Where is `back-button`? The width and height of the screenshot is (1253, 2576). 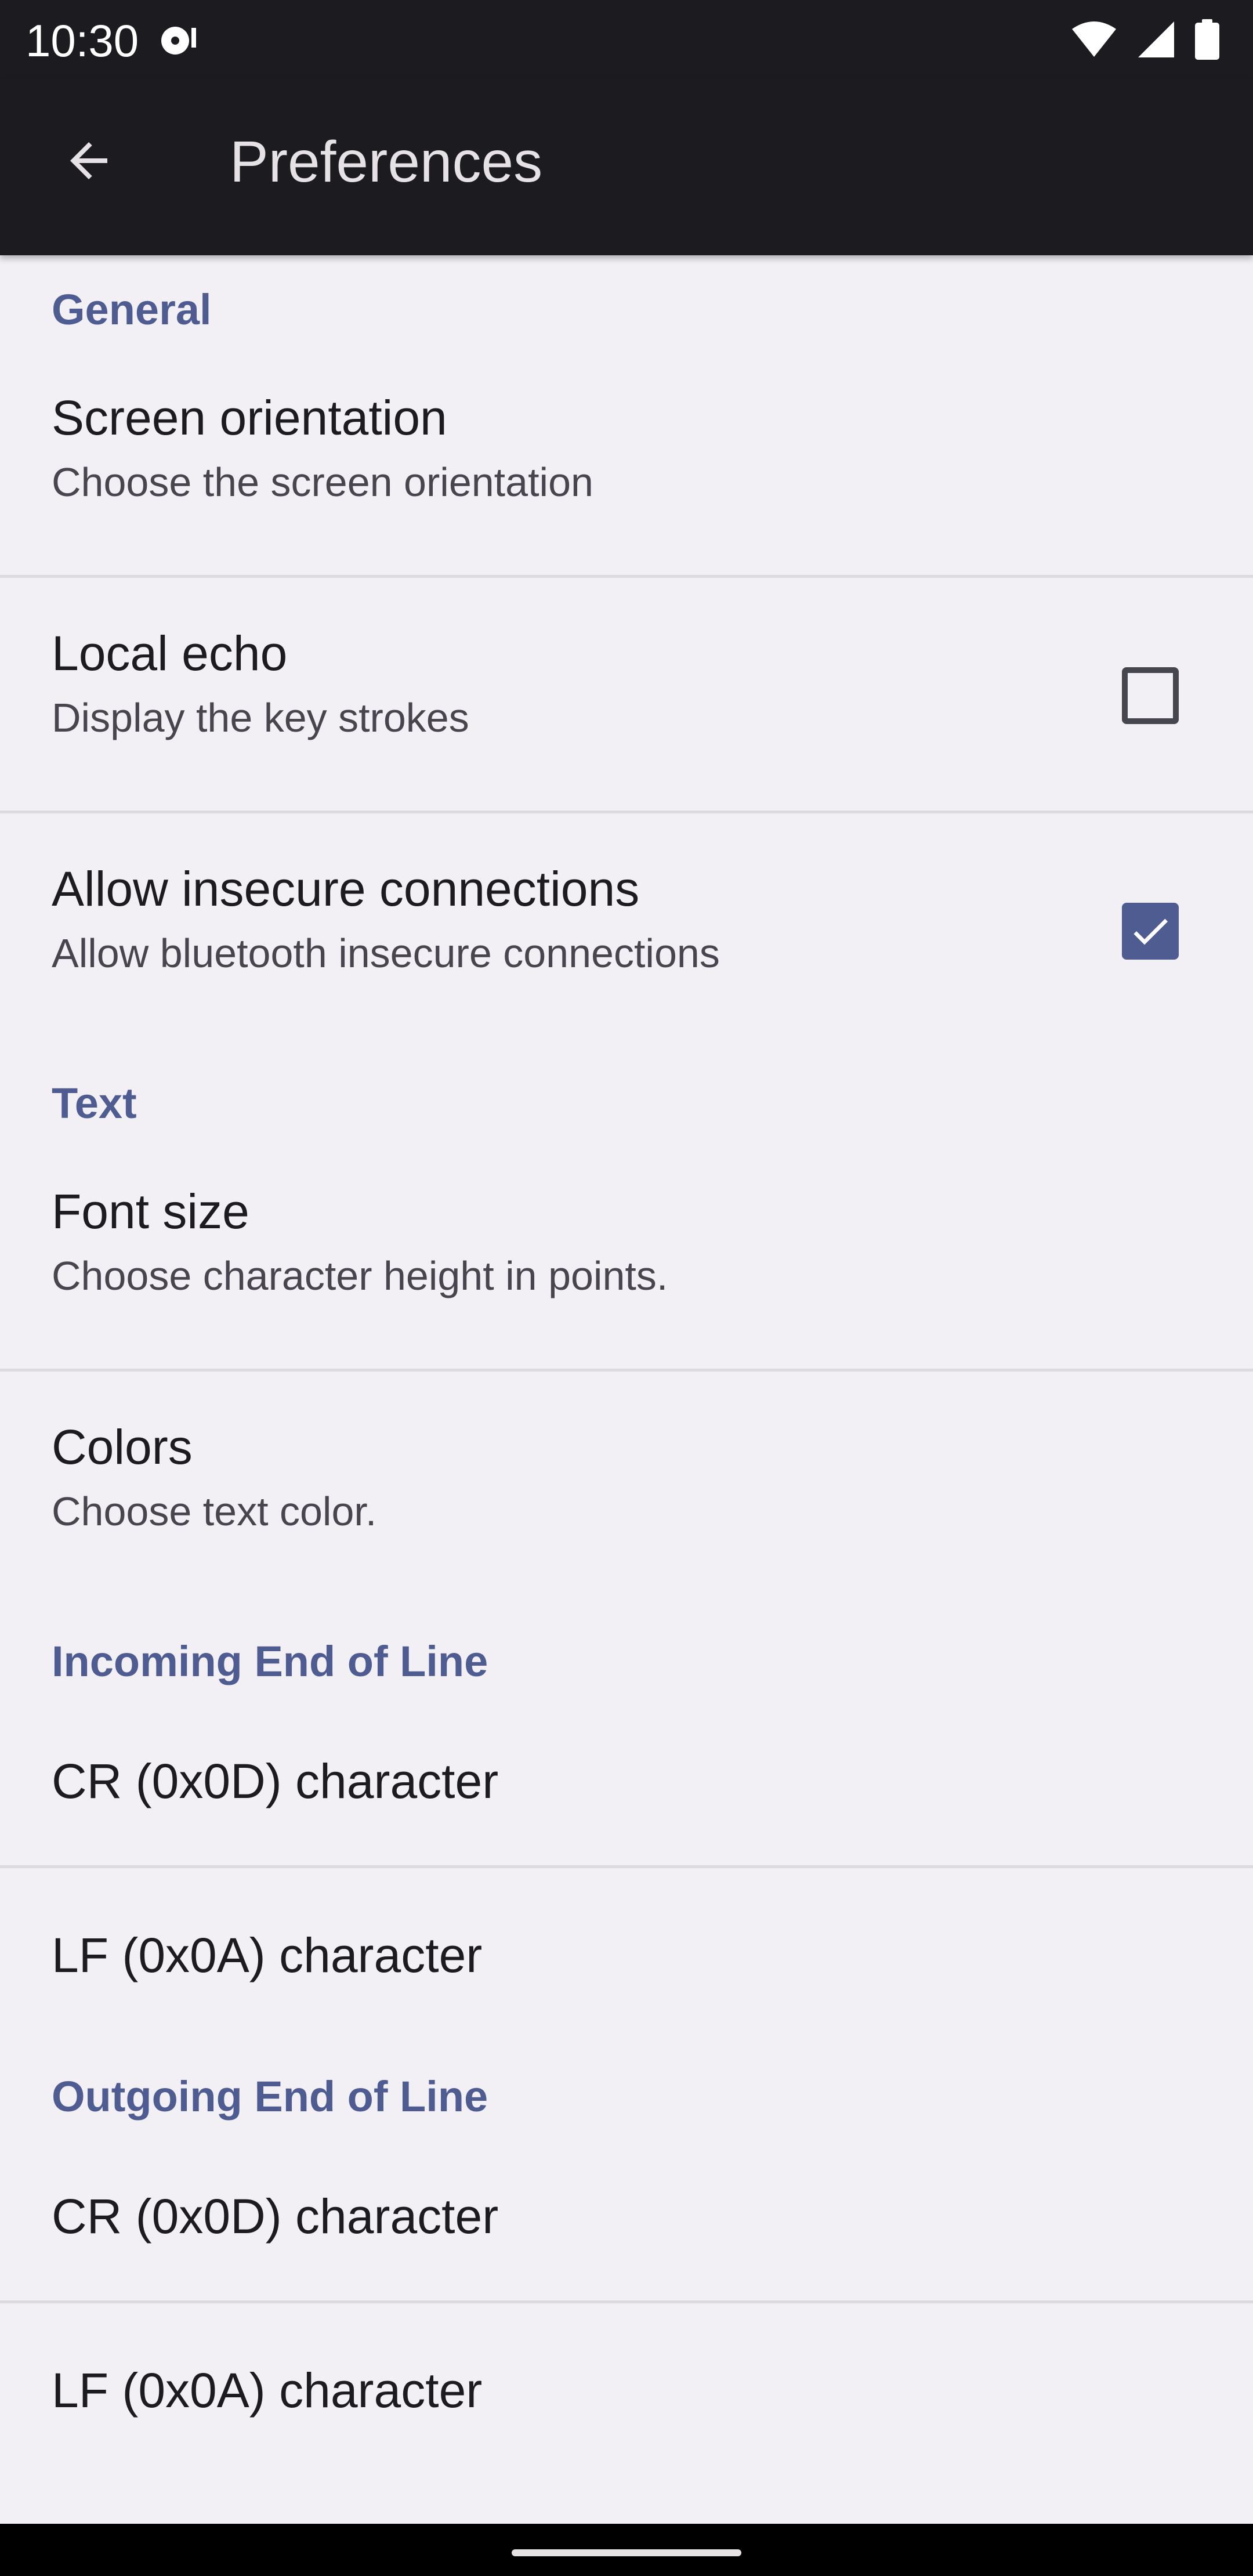
back-button is located at coordinates (88, 160).